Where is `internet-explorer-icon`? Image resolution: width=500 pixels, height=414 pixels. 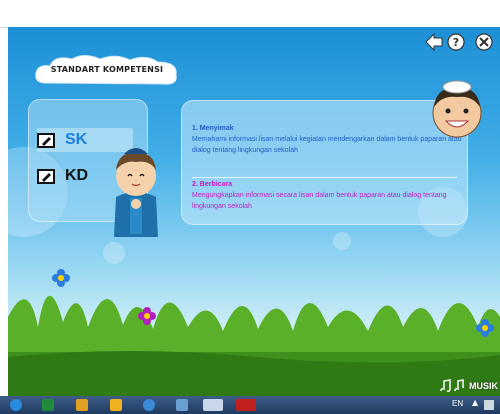 internet-explorer-icon is located at coordinates (16, 405).